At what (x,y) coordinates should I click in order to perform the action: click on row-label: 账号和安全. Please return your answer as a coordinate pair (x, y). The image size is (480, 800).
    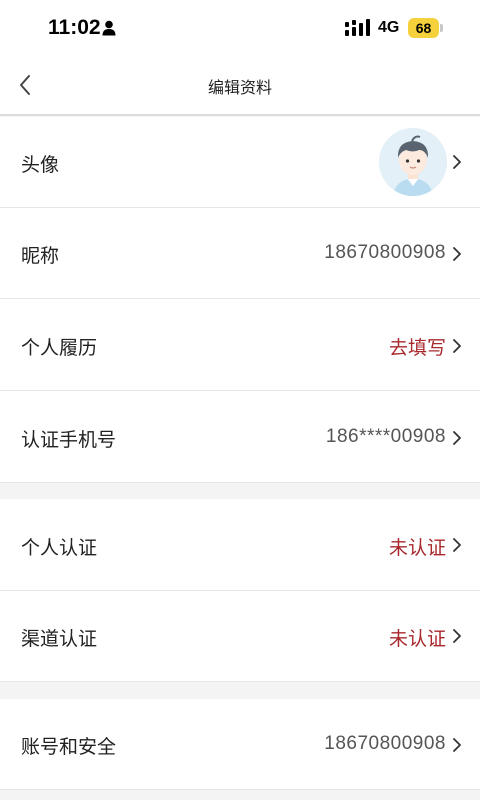
    Looking at the image, I should click on (69, 747).